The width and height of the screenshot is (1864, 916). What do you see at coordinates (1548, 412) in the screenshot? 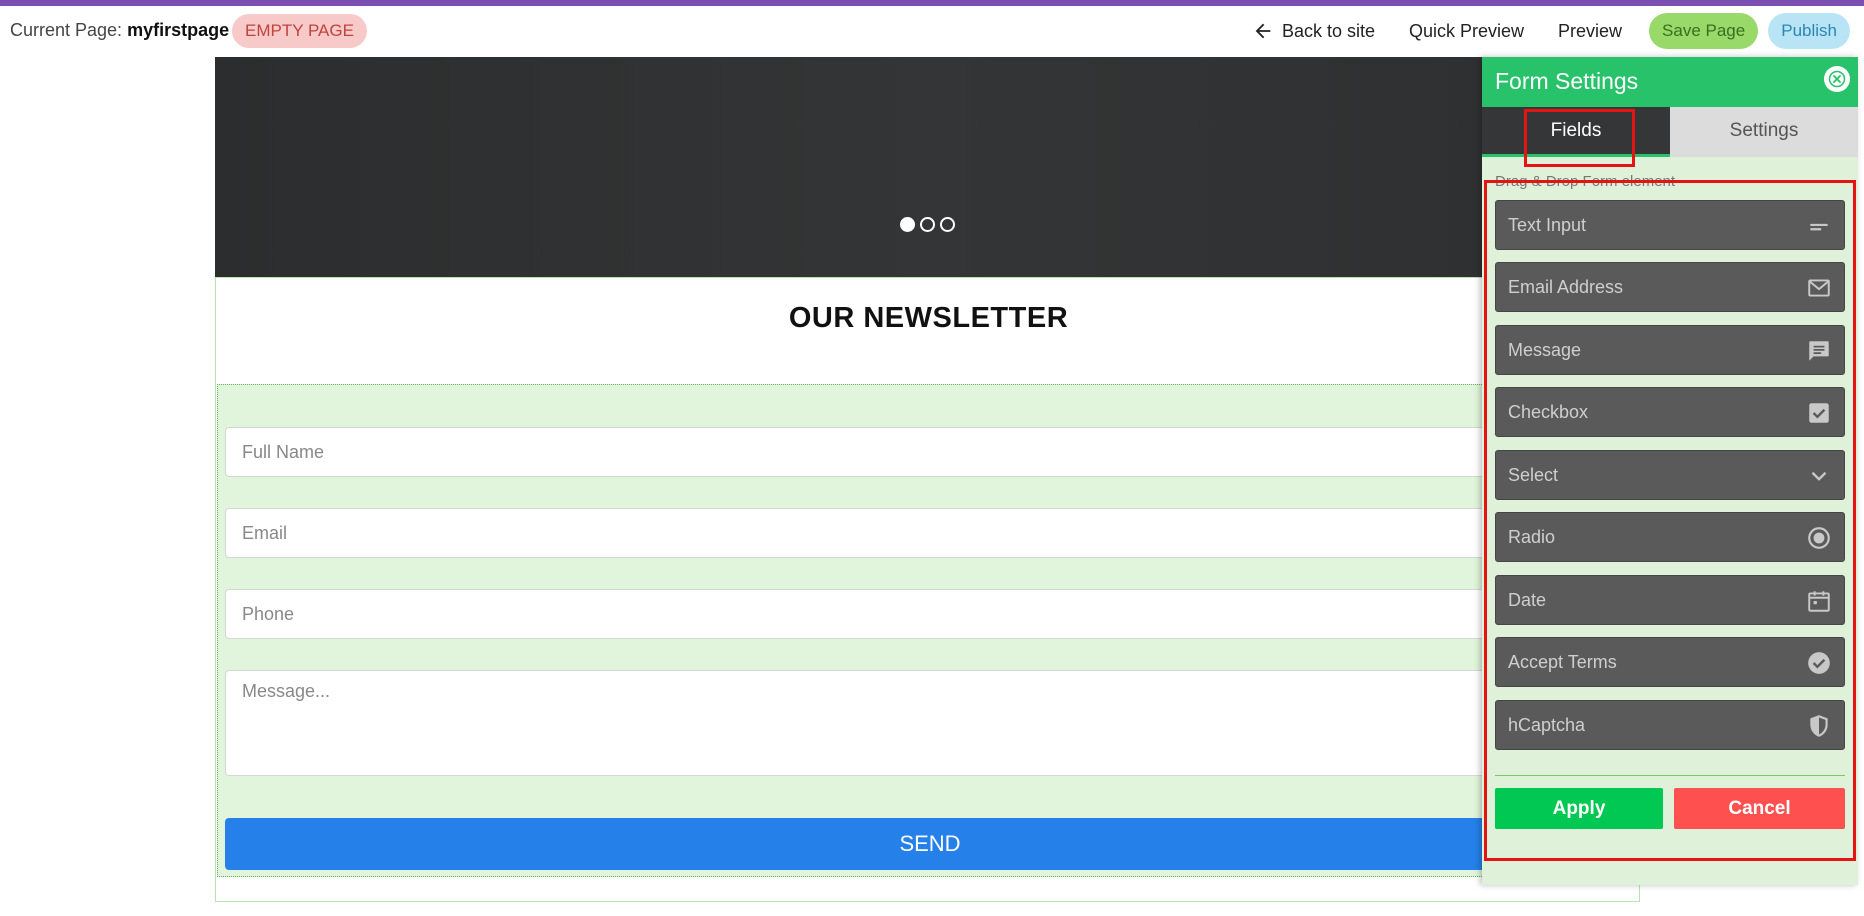
I see `element-label: Checkbox` at bounding box center [1548, 412].